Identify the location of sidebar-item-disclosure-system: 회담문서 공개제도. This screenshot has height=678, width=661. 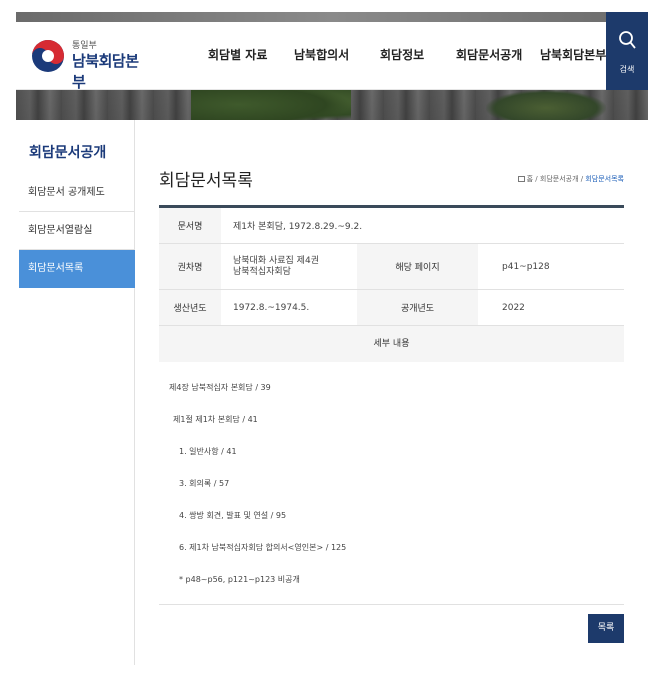
(77, 193).